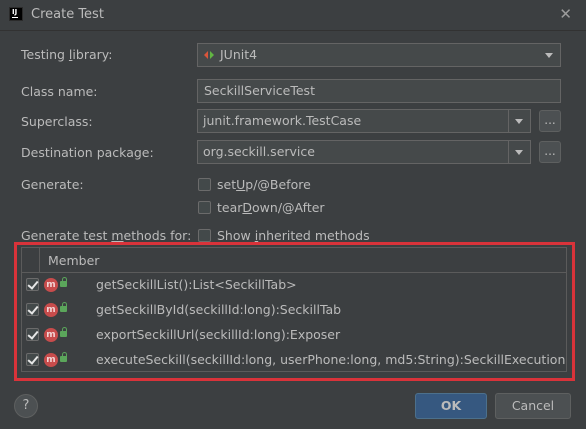 The image size is (586, 429). I want to click on show-inherited-label: Show inherited methods, so click(293, 235).